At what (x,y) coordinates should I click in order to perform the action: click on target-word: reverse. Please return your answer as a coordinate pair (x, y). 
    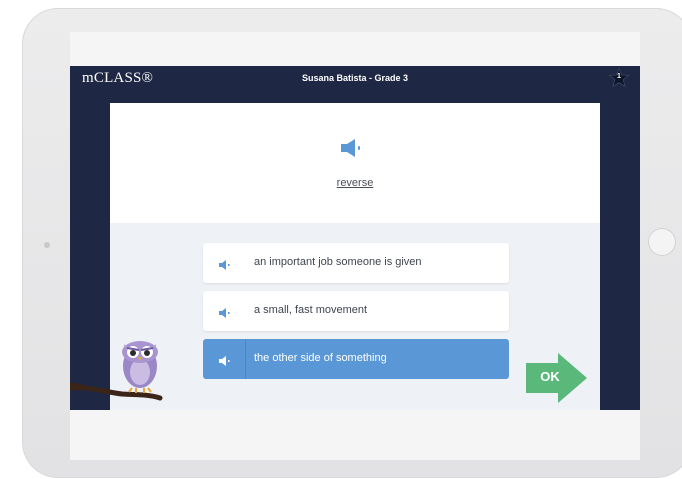
    Looking at the image, I should click on (355, 183).